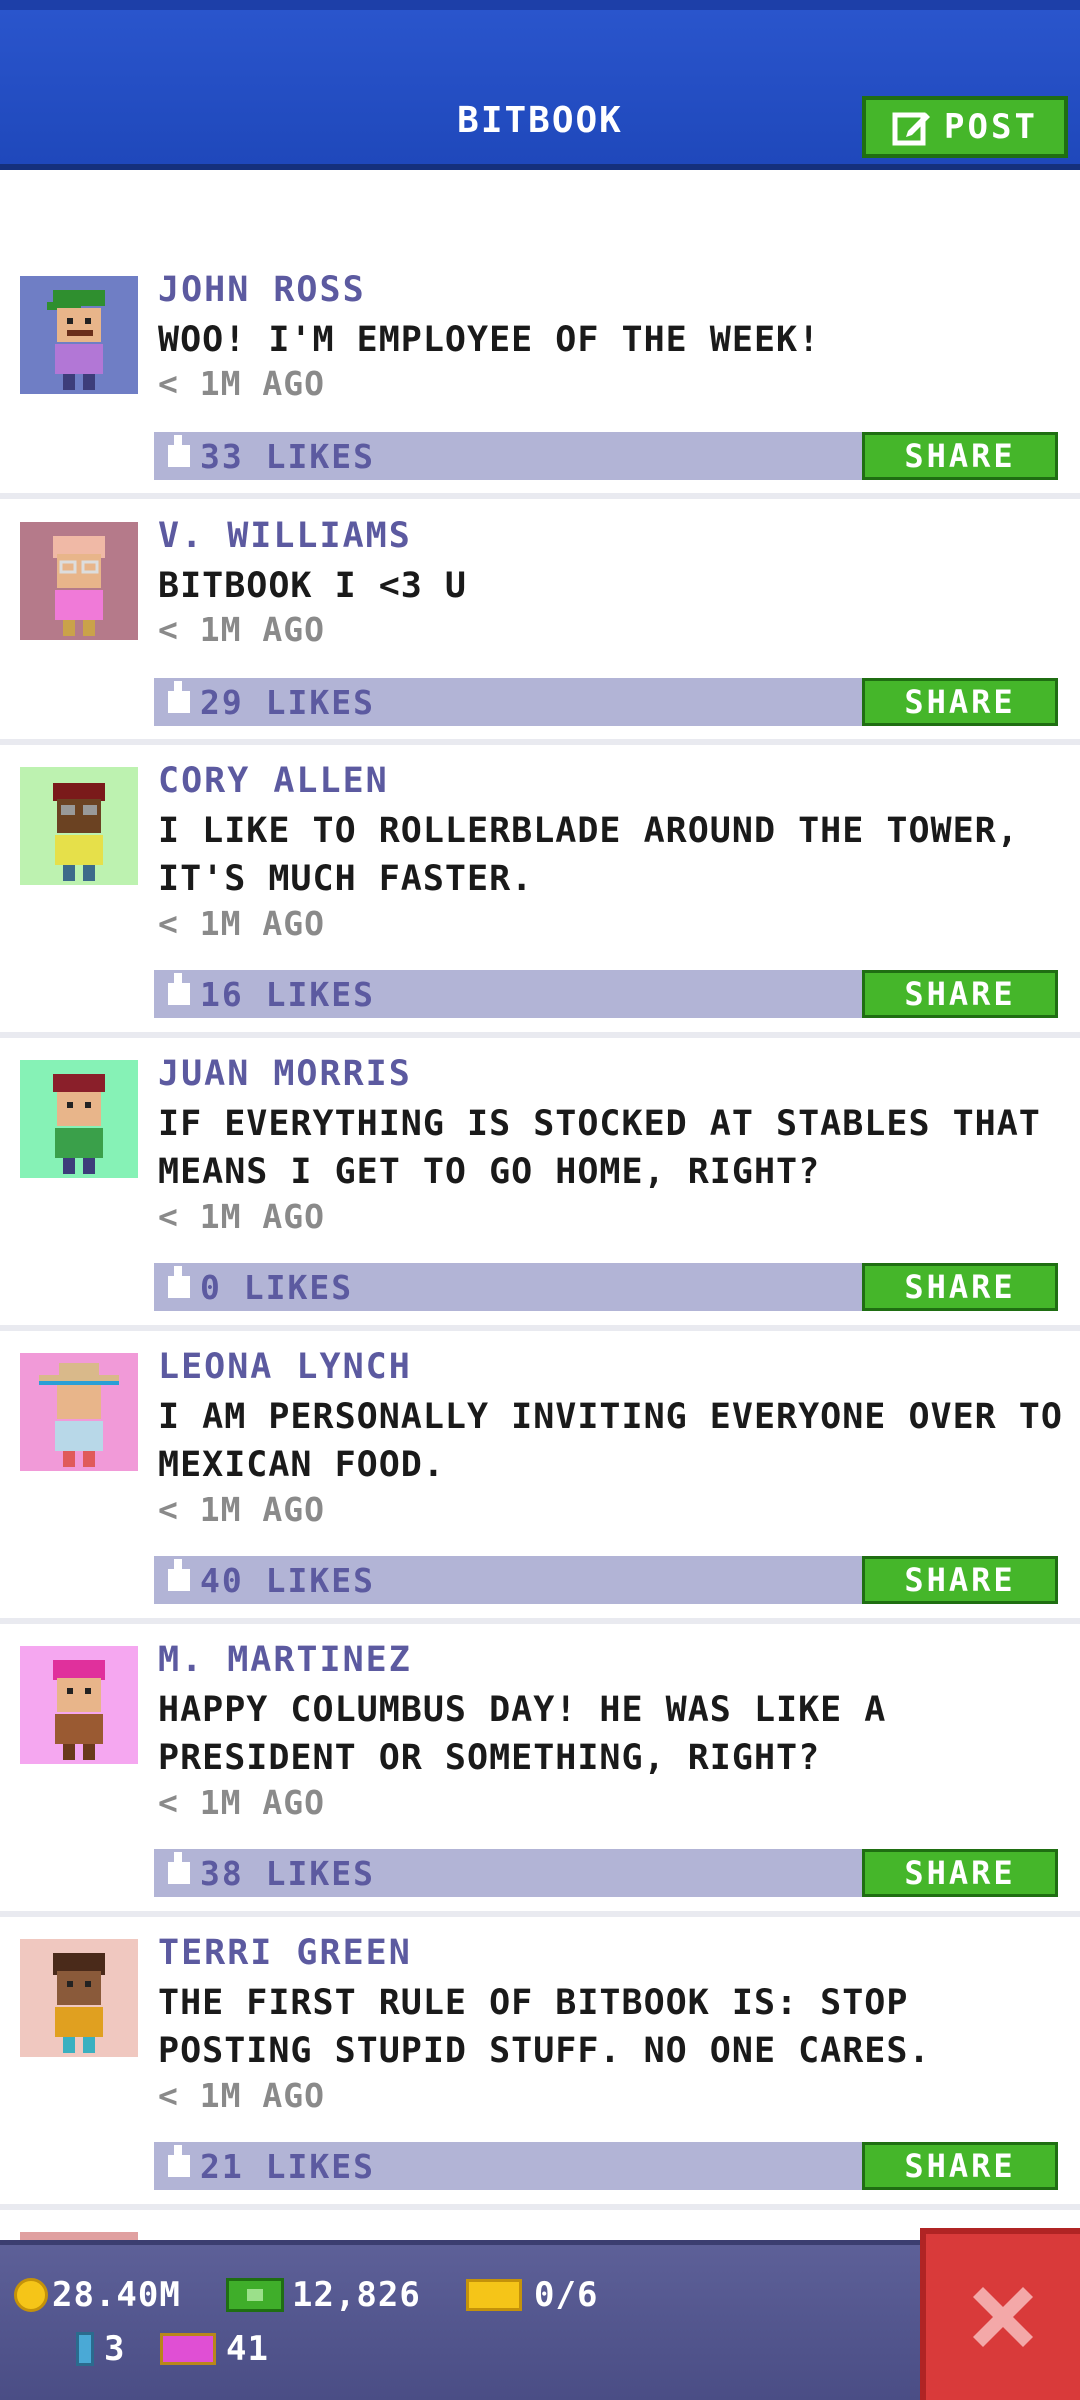  Describe the element at coordinates (489, 340) in the screenshot. I see `post-message: WOO! I'M EMPLOYEE OF THE WEEK!` at that location.